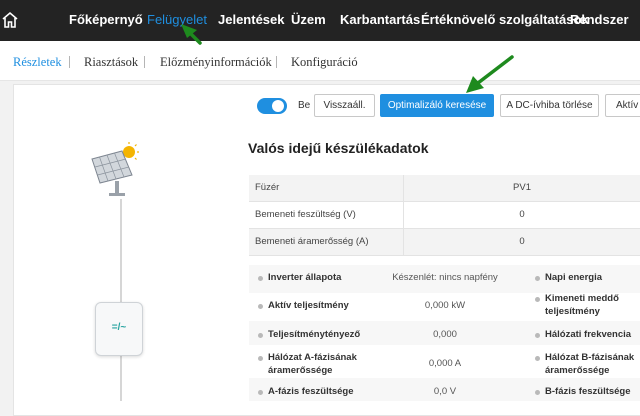  I want to click on metric-label: Hálózat B-fázisának áramerőssége, so click(590, 364).